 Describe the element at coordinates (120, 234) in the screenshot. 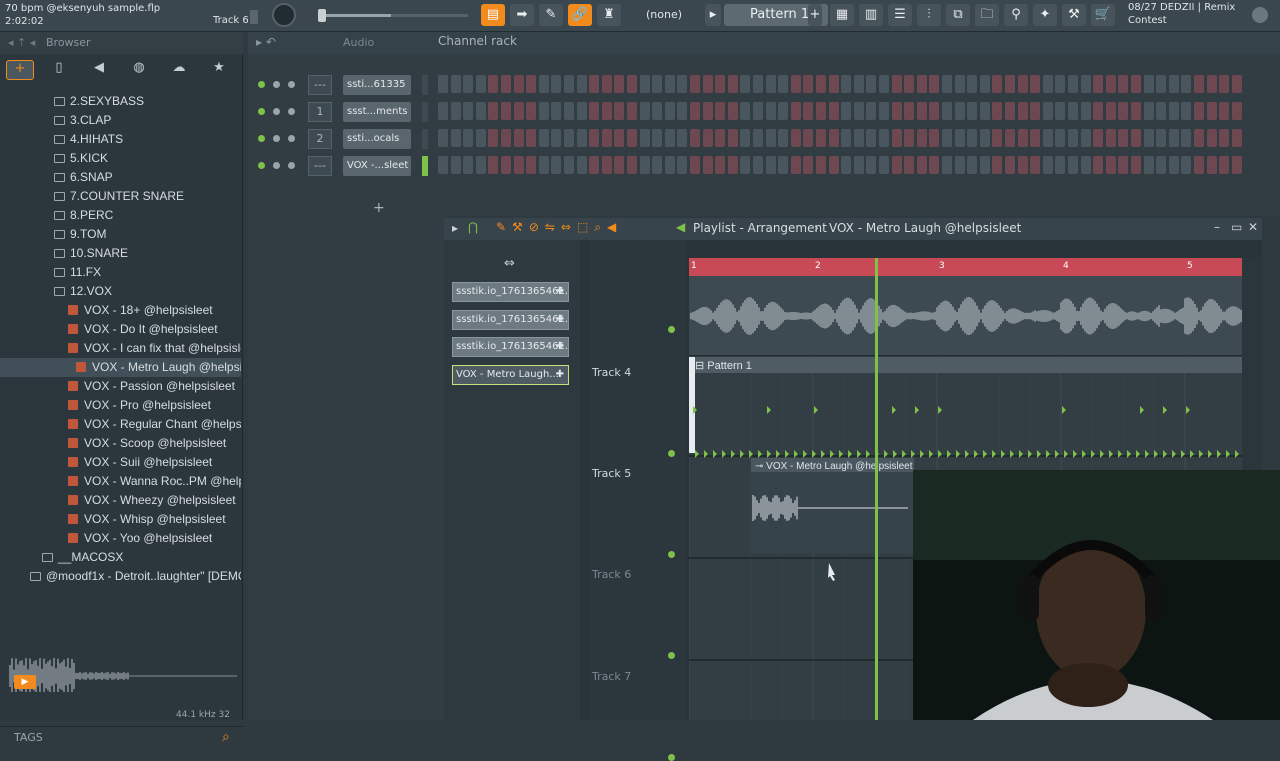

I see `browser-folder-item: 9.TOM` at that location.